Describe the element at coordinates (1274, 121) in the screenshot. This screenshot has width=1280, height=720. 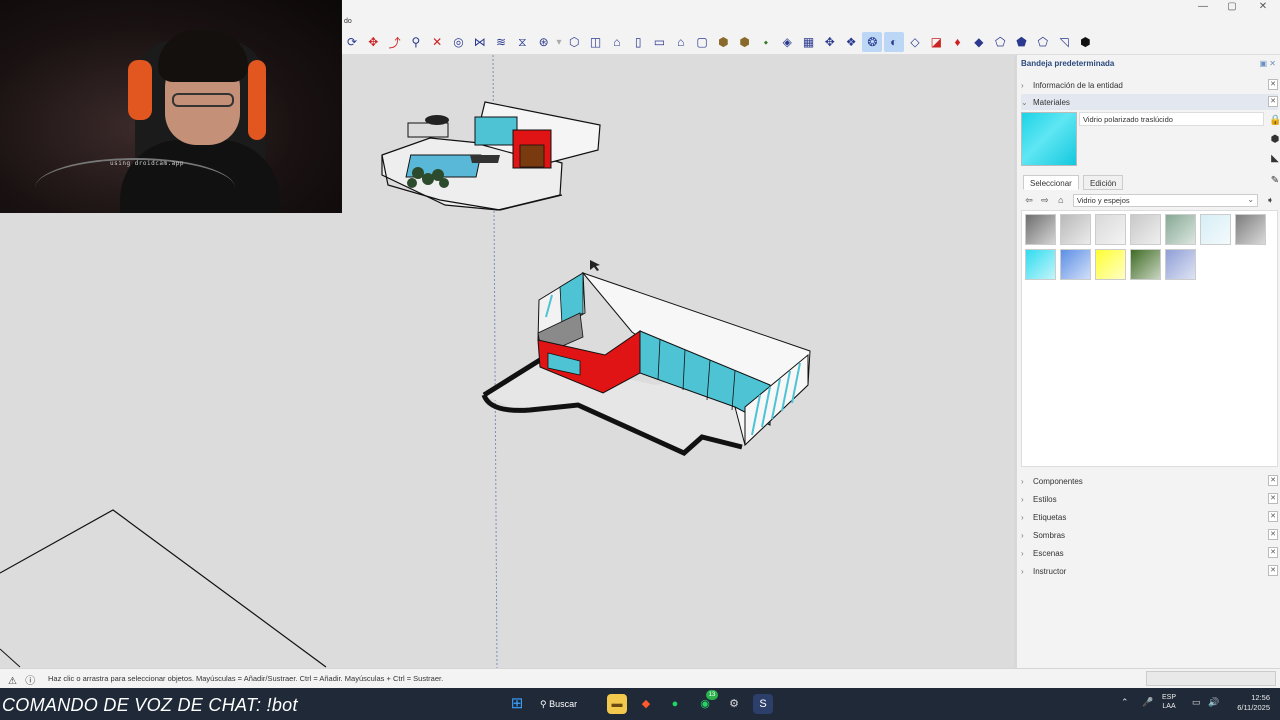
I see `lock-icon: 🔒` at that location.